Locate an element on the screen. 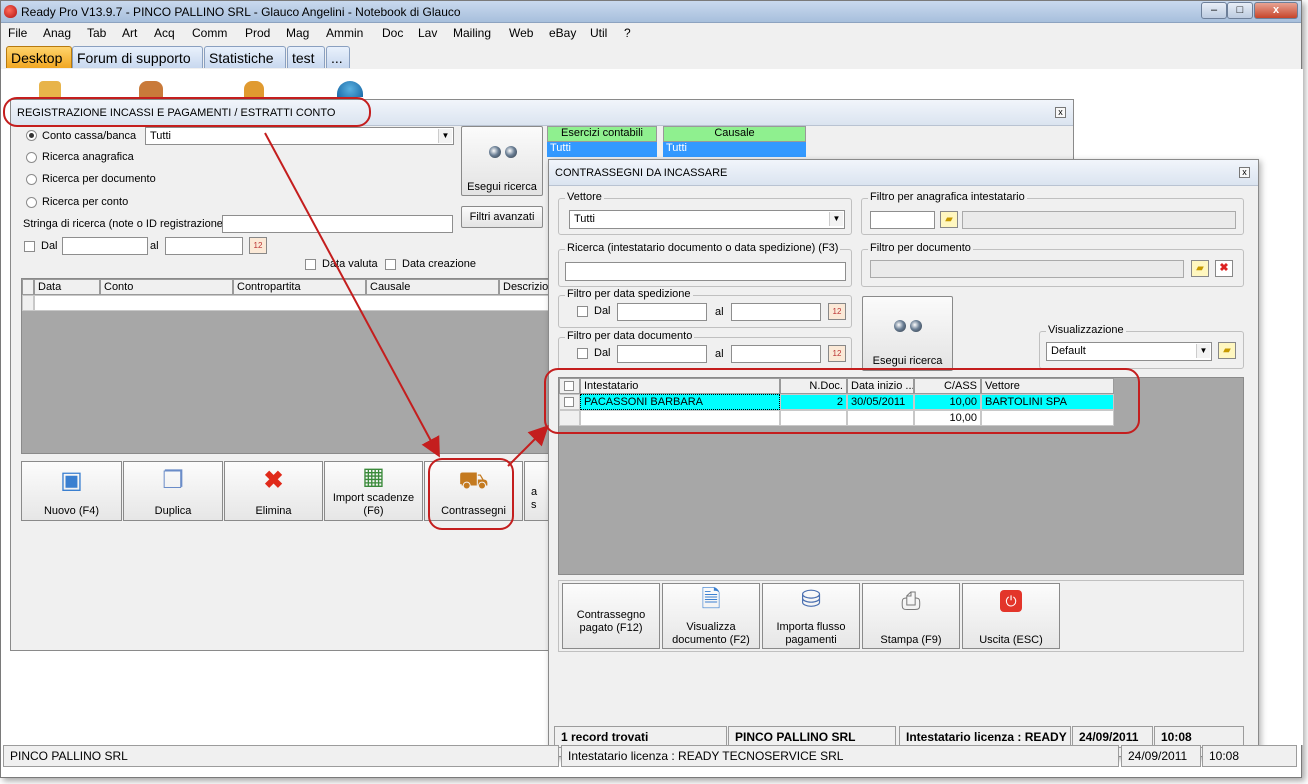 The width and height of the screenshot is (1308, 784). annotation-arrows is located at coordinates (406, 299).